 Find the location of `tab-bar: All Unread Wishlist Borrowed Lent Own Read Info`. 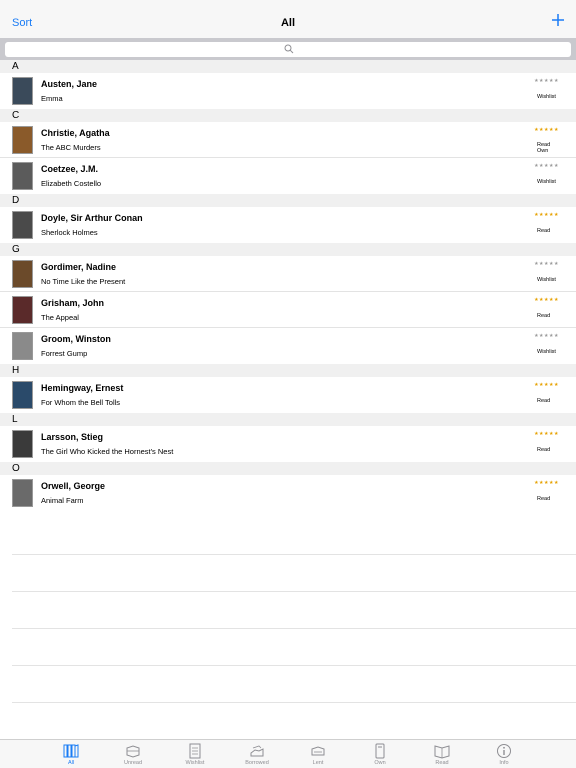

tab-bar: All Unread Wishlist Borrowed Lent Own Read Info is located at coordinates (288, 753).